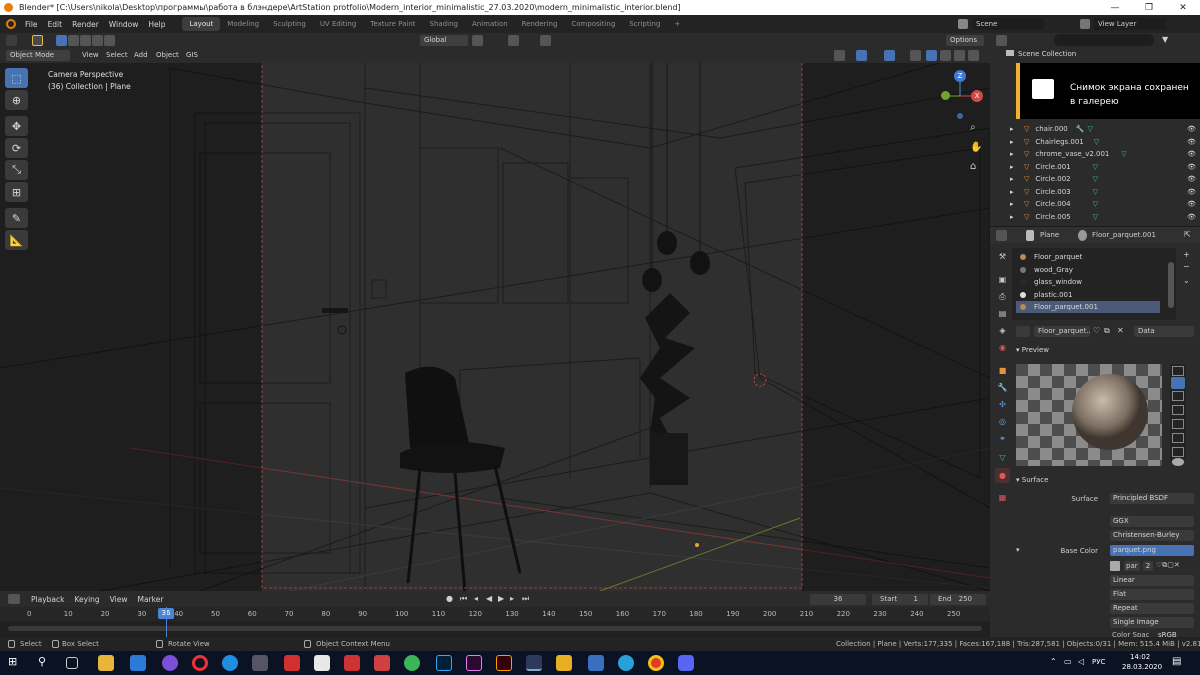  Describe the element at coordinates (839, 55) in the screenshot. I see `view-object-types-icon` at that location.